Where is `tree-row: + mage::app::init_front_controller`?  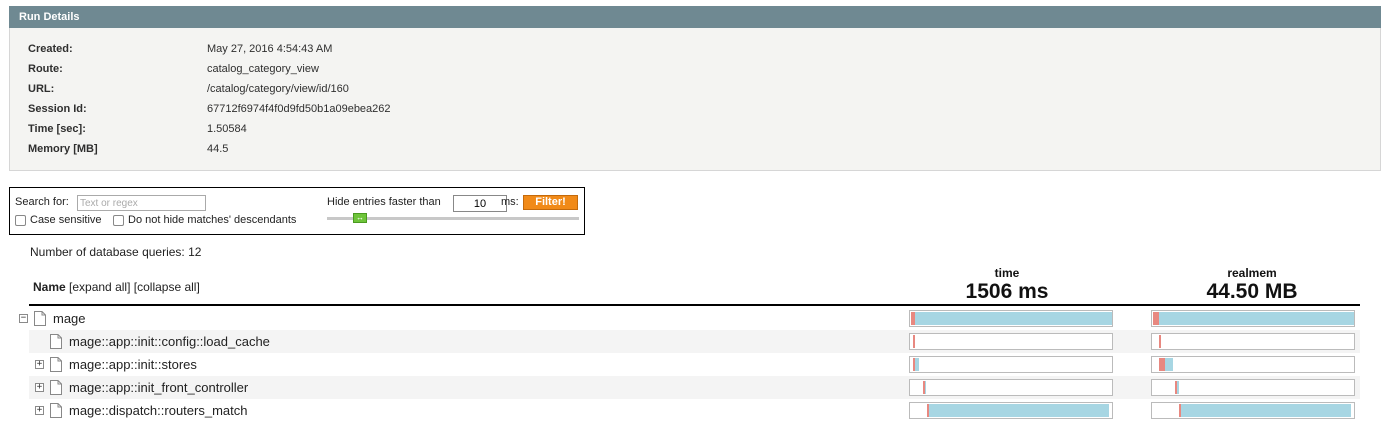
tree-row: + mage::app::init_front_controller is located at coordinates (694, 387).